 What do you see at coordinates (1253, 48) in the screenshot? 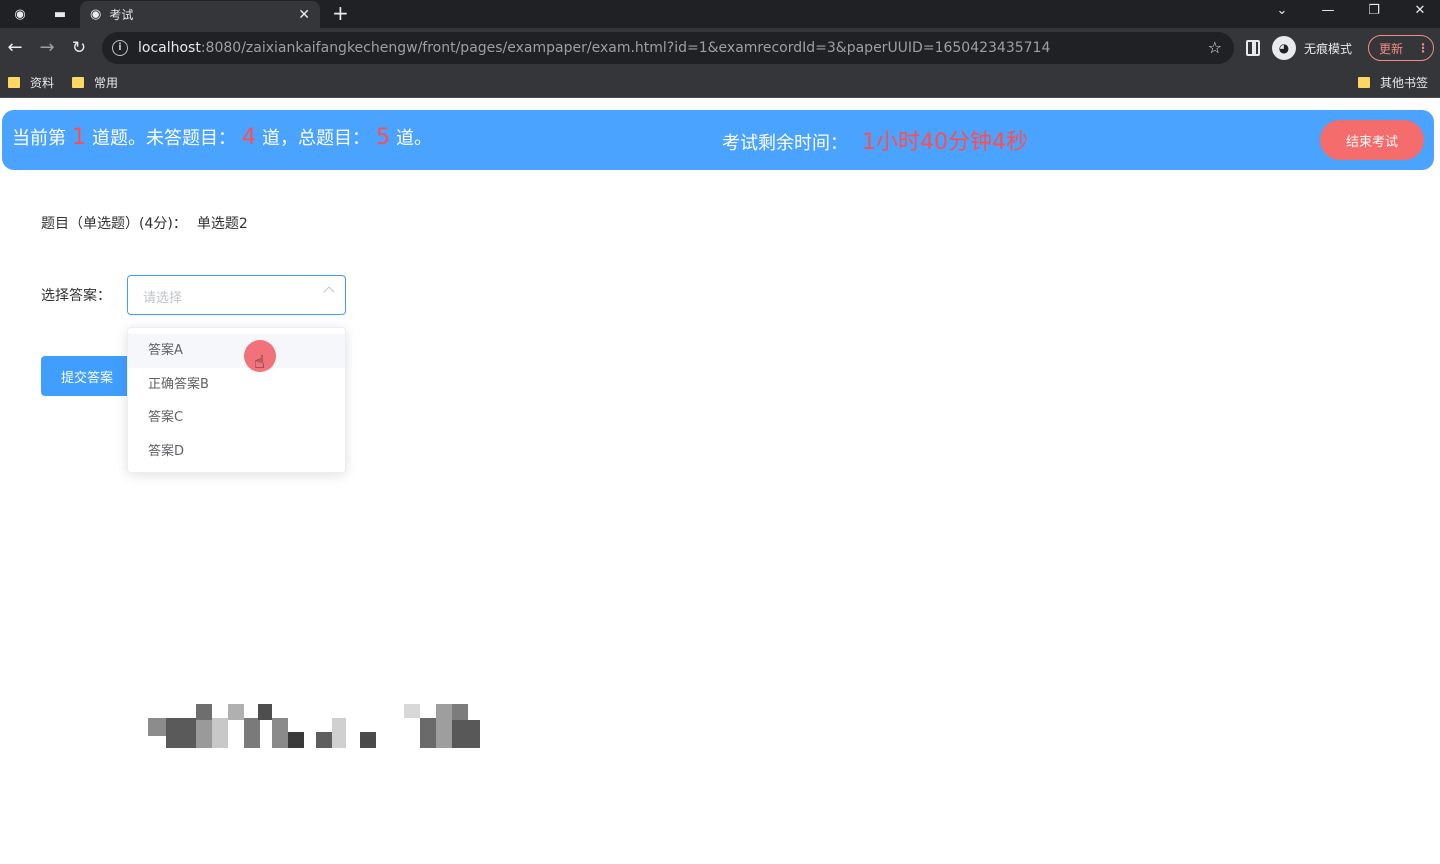
I see `side-panel-icon` at bounding box center [1253, 48].